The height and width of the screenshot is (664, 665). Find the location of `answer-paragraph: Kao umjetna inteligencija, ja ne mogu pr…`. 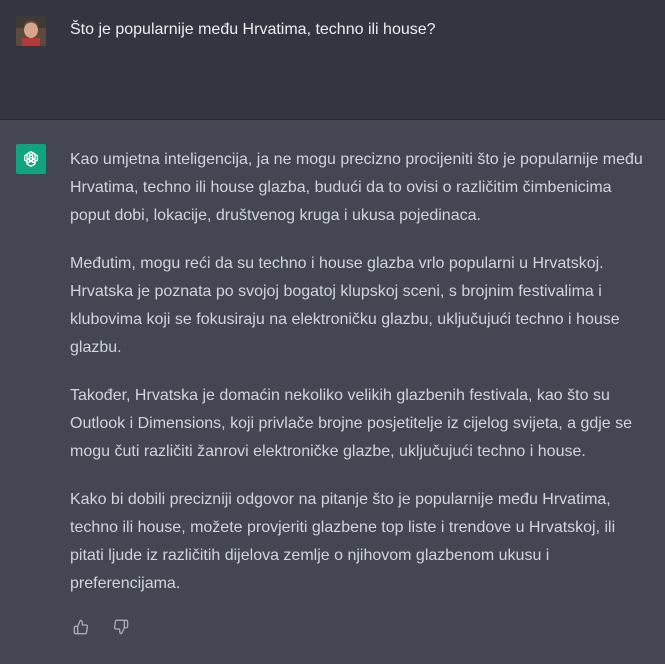

answer-paragraph: Kao umjetna inteligencija, ja ne mogu pr… is located at coordinates (356, 187).